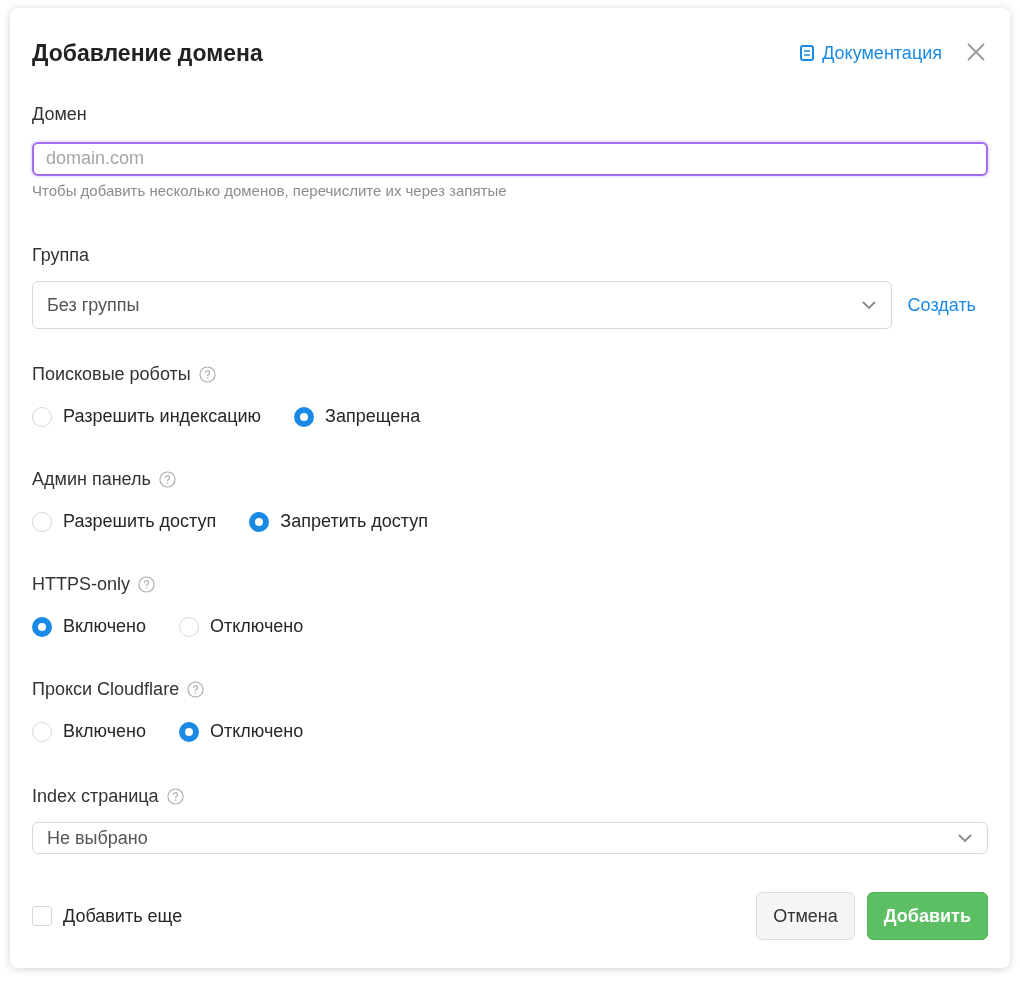  Describe the element at coordinates (941, 305) in the screenshot. I see `create-link: Создать` at that location.